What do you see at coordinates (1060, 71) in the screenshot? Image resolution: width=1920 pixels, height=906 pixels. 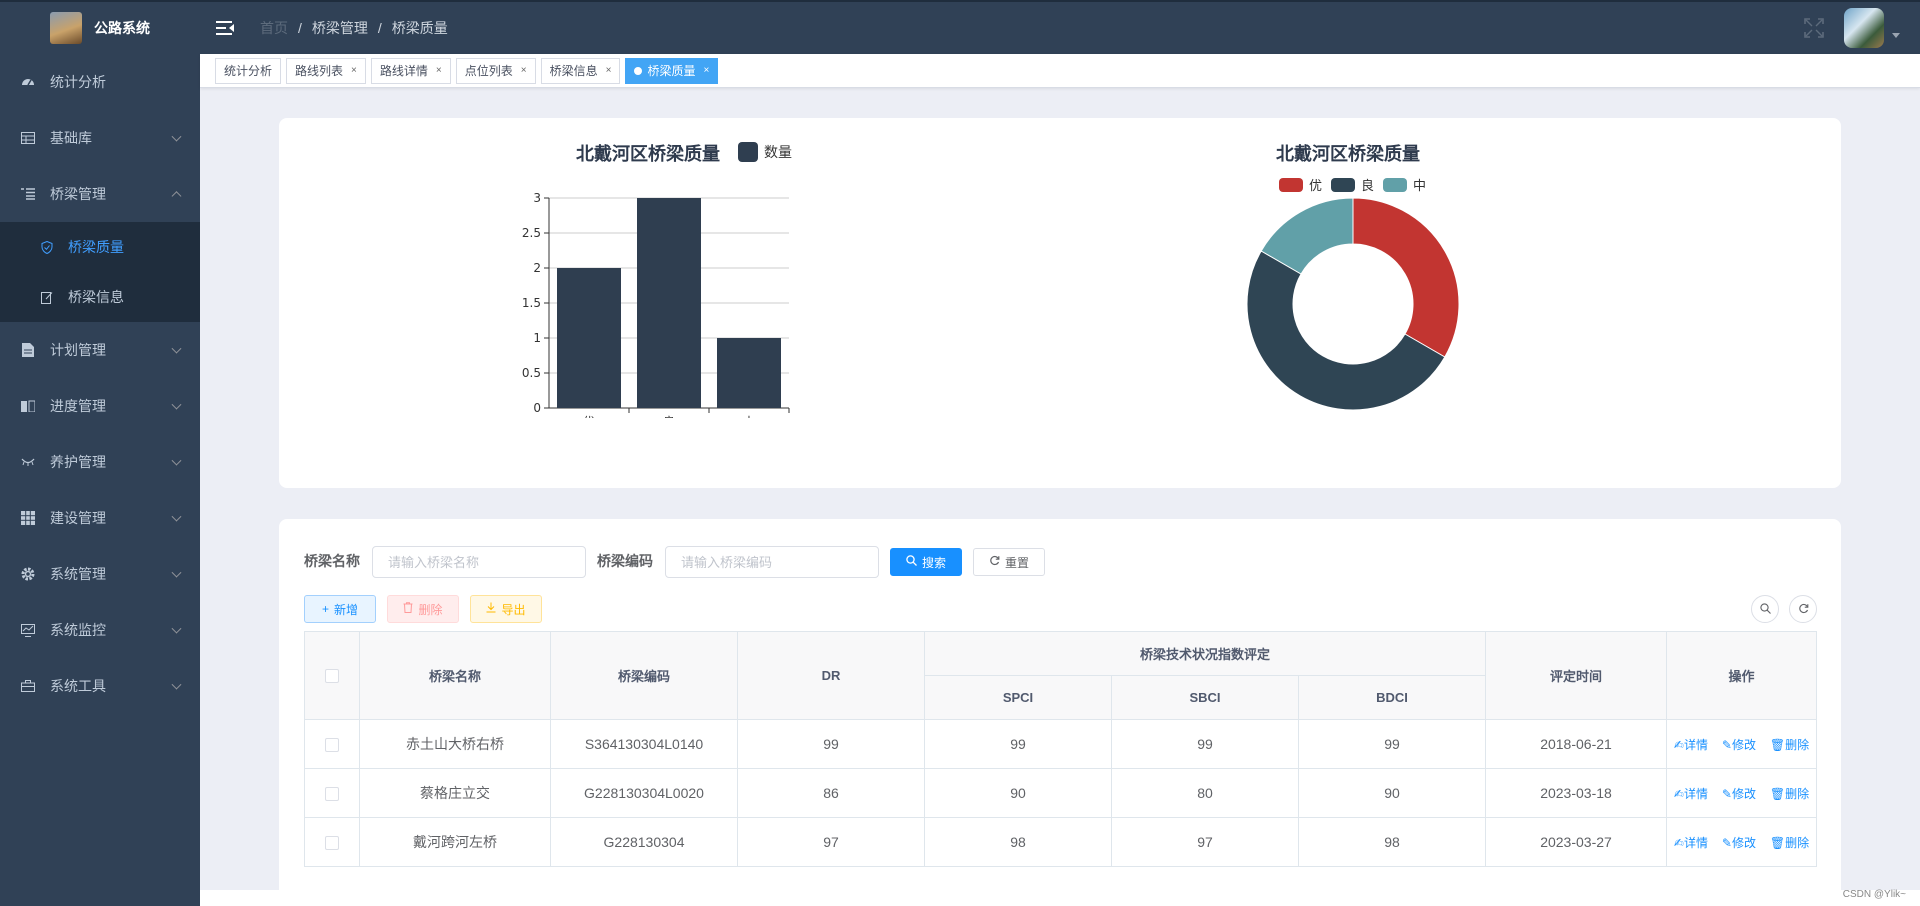 I see `tags-view: 统计分析 路线列表 × 路线详情 × 点位列表 × 桥梁信息 × 桥梁质量 ×` at bounding box center [1060, 71].